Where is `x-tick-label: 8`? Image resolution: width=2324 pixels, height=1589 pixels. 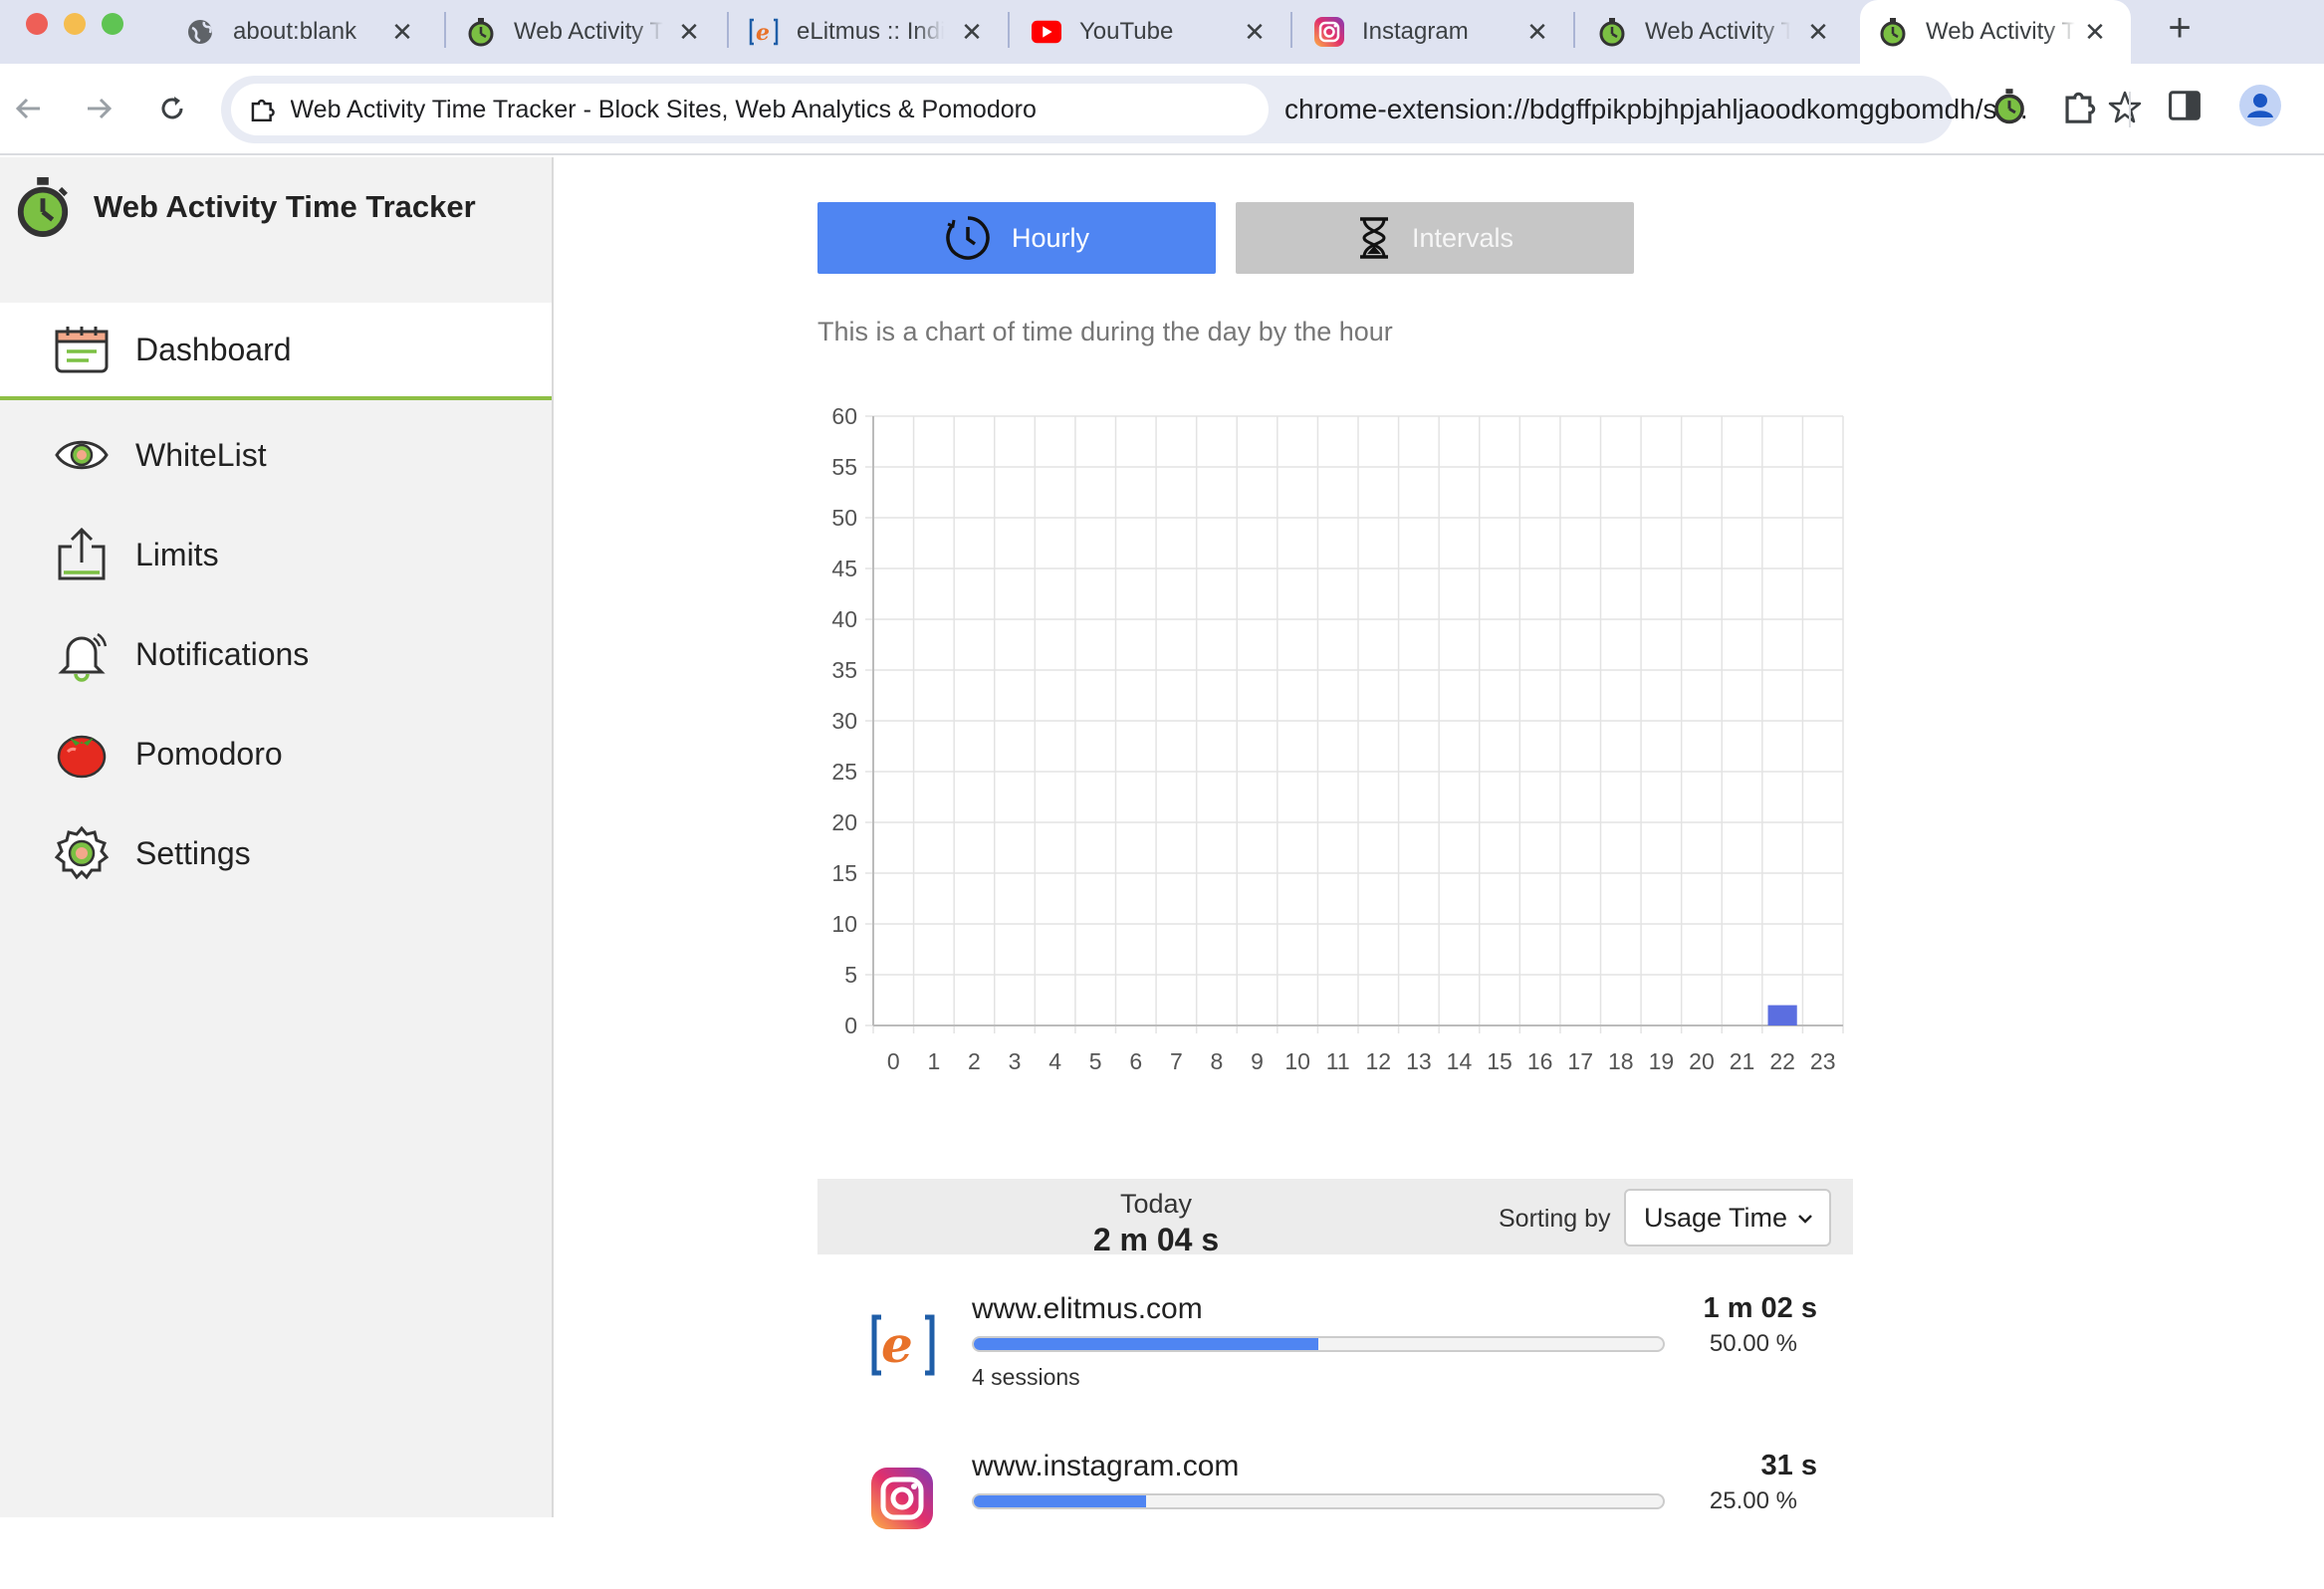
x-tick-label: 8 is located at coordinates (1217, 1061).